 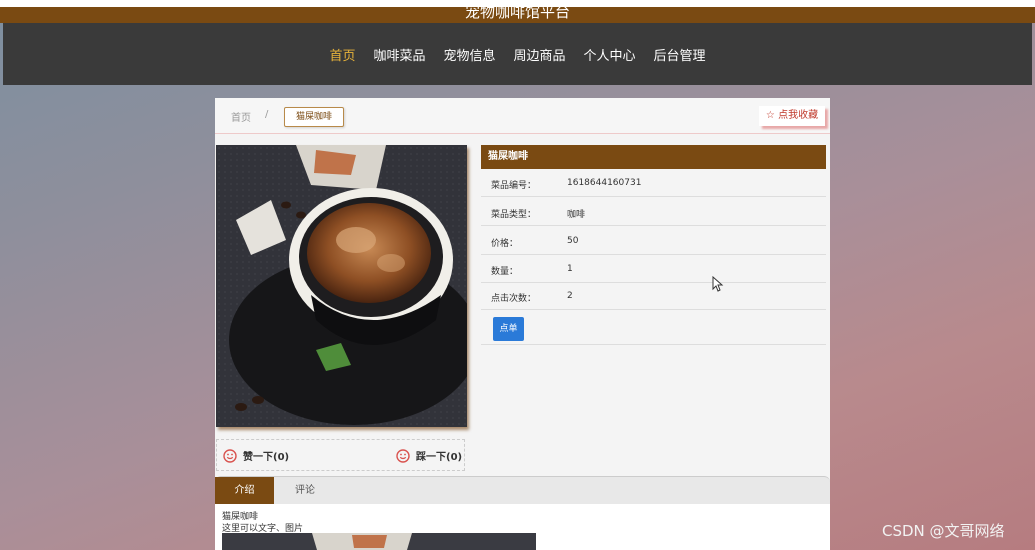 What do you see at coordinates (340, 455) in the screenshot?
I see `reaction-bar: 赞一下(0) 踩一下(0)` at bounding box center [340, 455].